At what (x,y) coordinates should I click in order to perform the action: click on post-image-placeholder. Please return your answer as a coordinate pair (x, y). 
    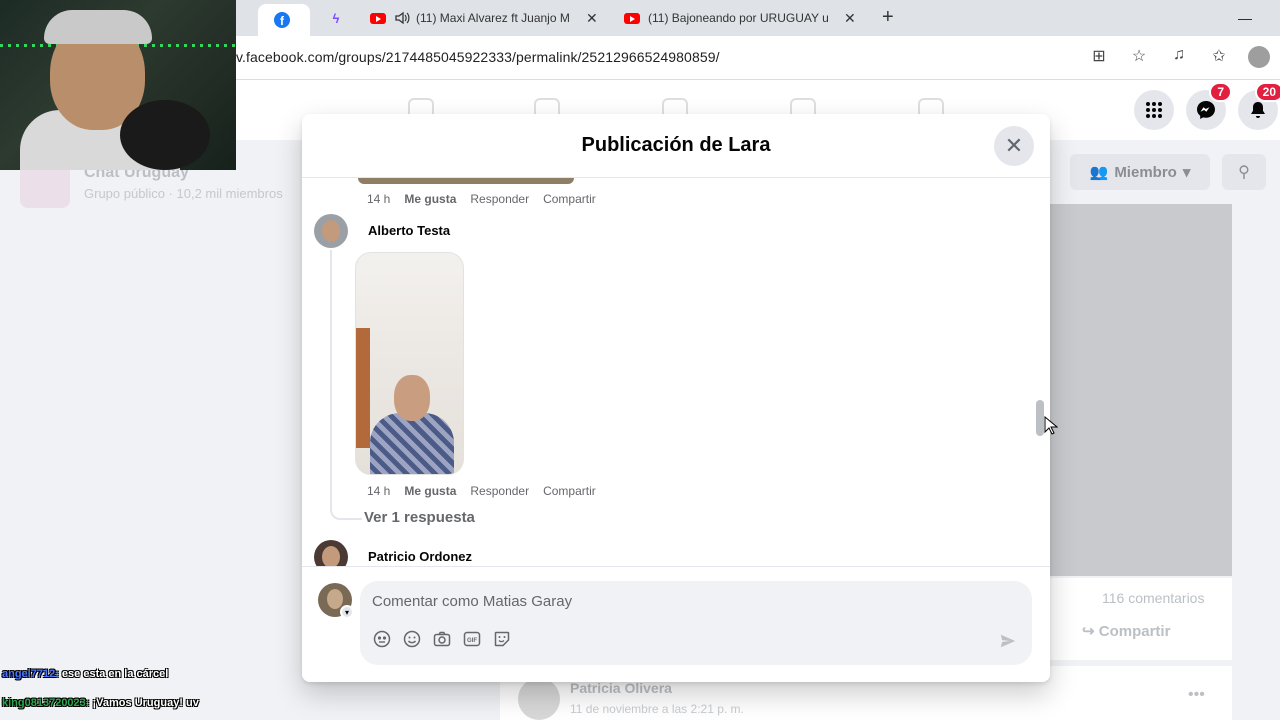
    Looking at the image, I should click on (1141, 390).